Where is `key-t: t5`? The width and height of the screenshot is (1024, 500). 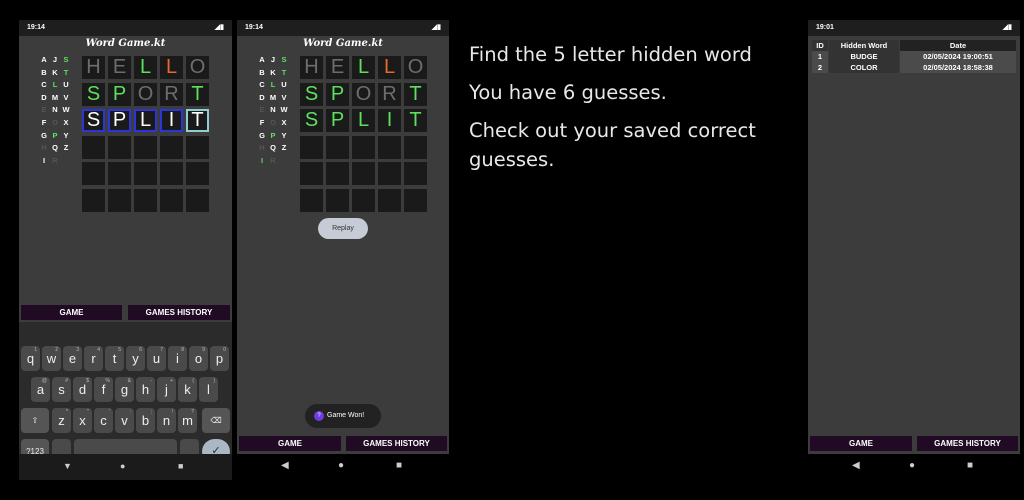 key-t: t5 is located at coordinates (114, 358).